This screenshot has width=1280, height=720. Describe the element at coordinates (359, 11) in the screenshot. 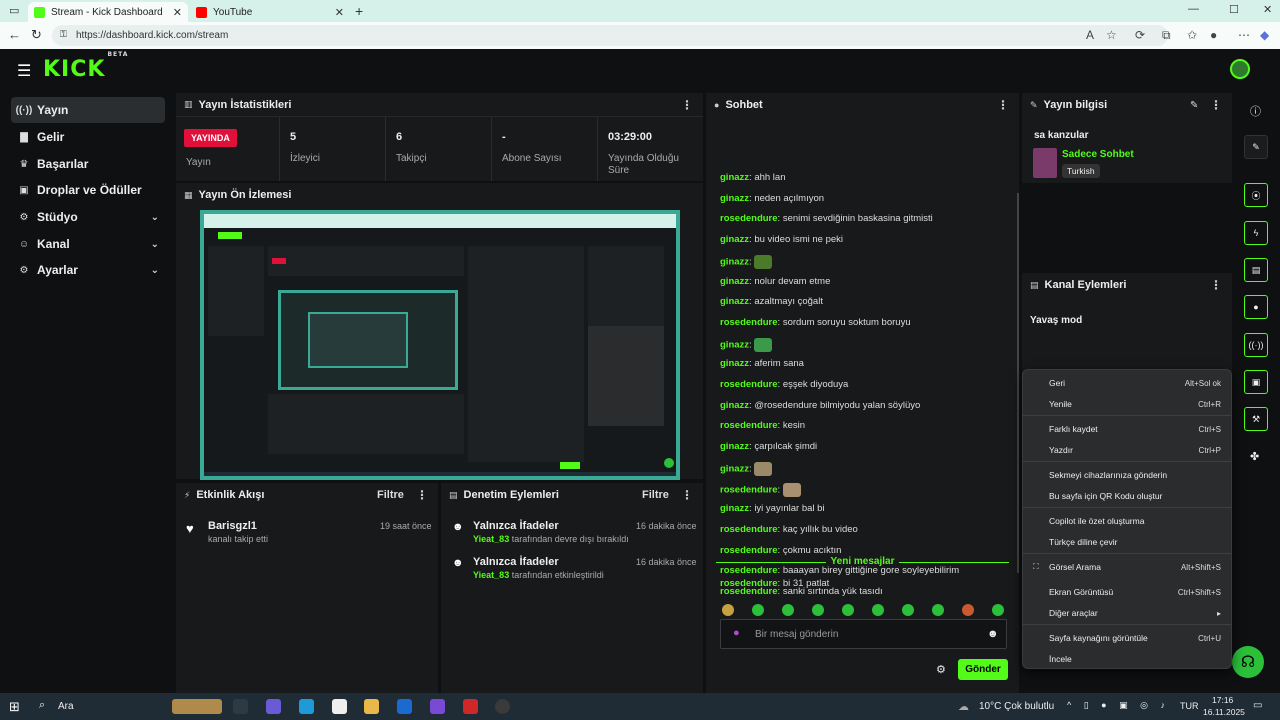

I see `new-tab-icon: +` at that location.